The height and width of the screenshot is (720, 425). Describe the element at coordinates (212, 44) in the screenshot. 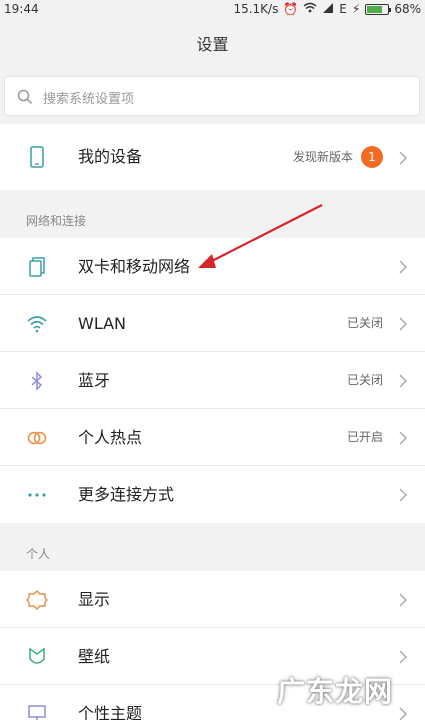

I see `page-title: 设置` at that location.